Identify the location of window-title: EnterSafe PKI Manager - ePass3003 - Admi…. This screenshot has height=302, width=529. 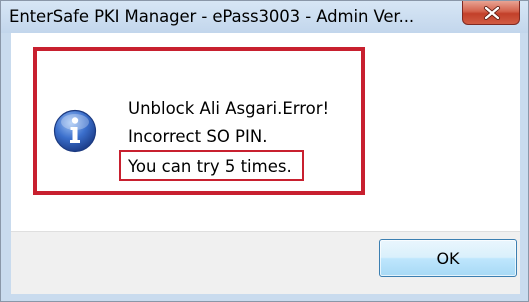
(212, 16).